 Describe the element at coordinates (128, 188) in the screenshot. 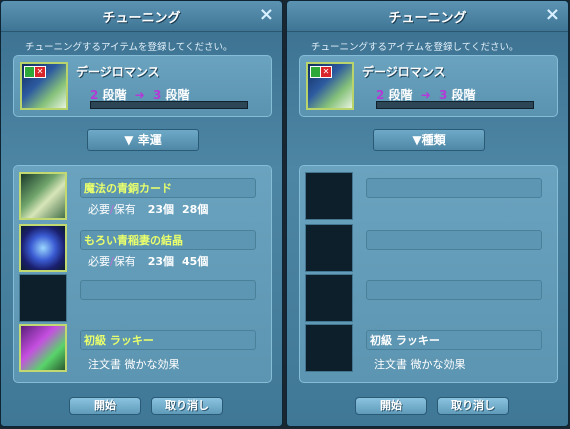

I see `material-label-1: 魔法の青銅カード` at that location.